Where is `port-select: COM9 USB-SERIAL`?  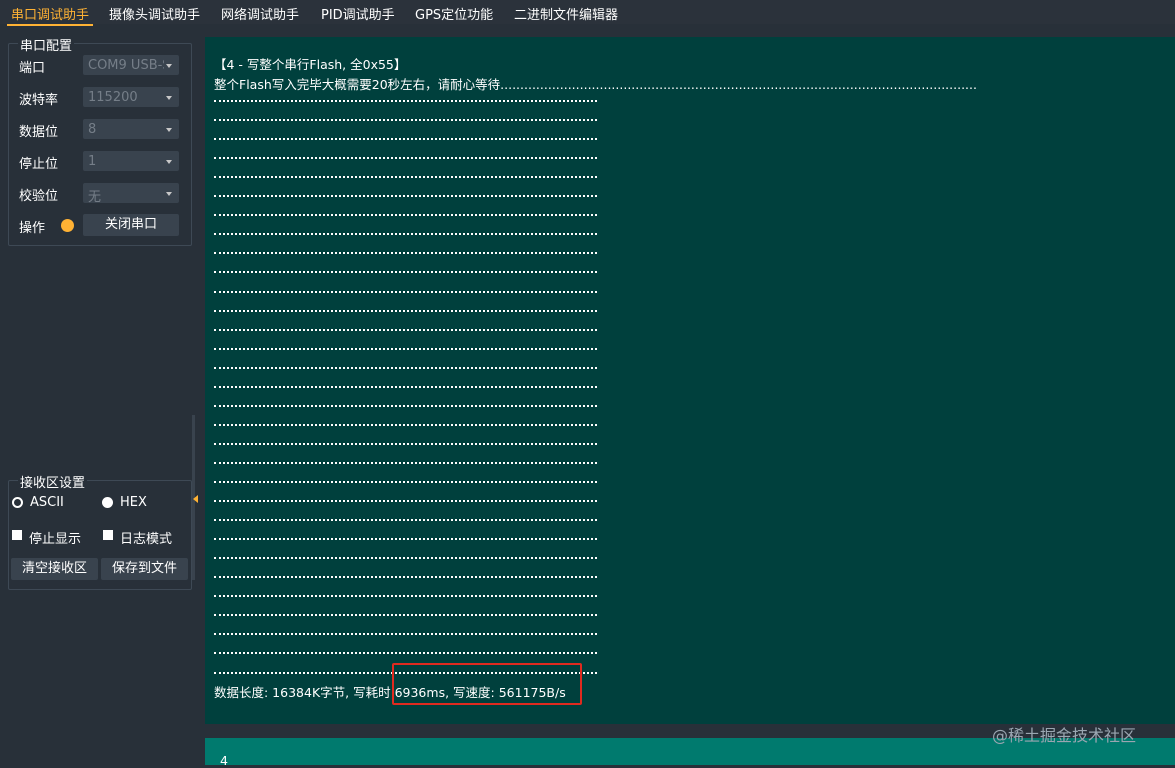
port-select: COM9 USB-SERIAL is located at coordinates (131, 65).